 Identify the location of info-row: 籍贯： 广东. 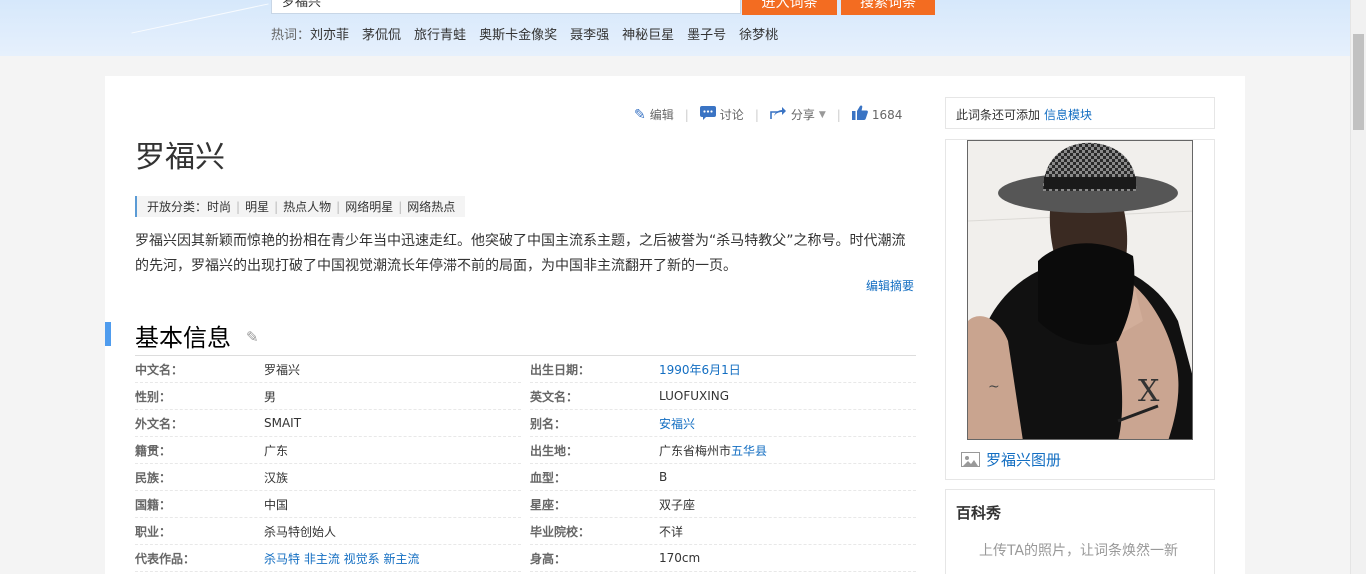
(328, 450).